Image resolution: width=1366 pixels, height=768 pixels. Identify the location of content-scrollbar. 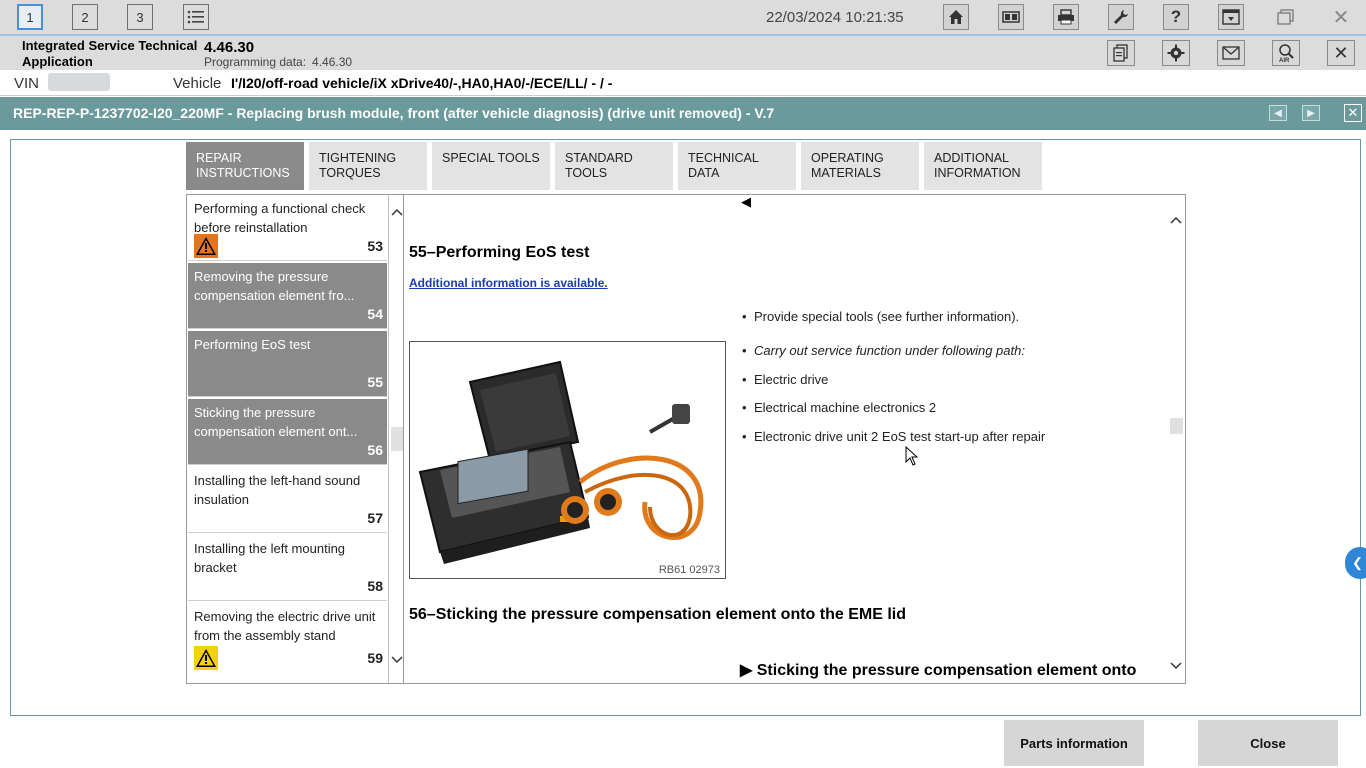
(1176, 439).